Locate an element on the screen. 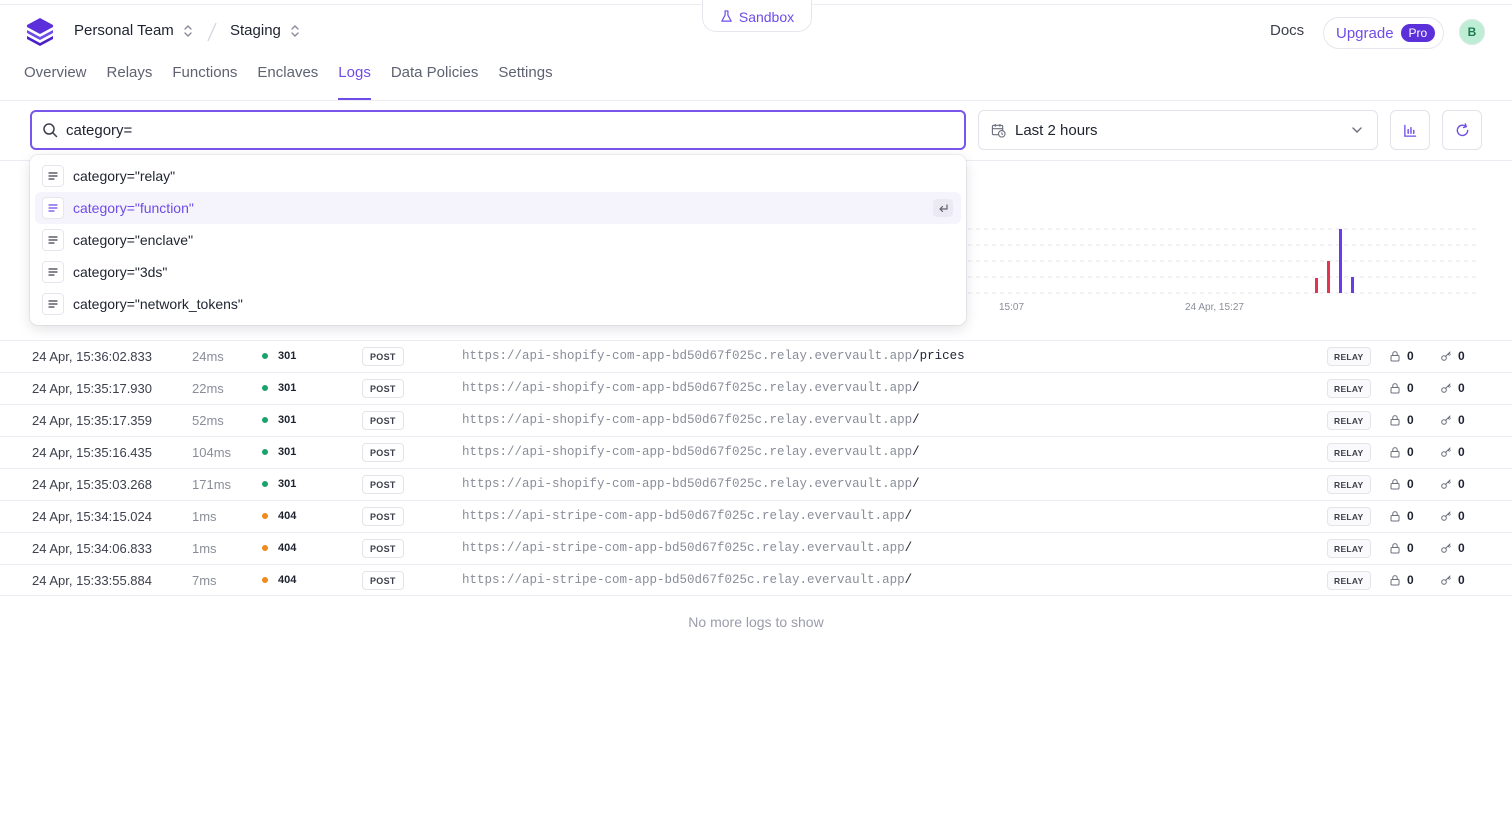 Image resolution: width=1512 pixels, height=814 pixels. upgrade-button: Upgrade Pro is located at coordinates (1383, 33).